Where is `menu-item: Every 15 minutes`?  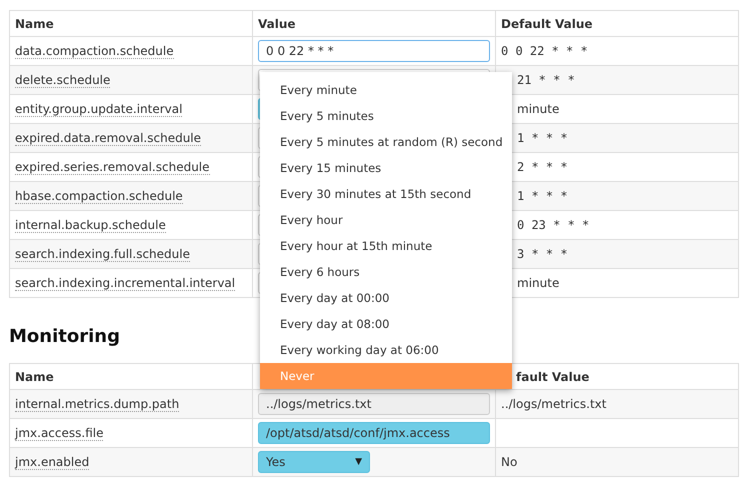
menu-item: Every 15 minutes is located at coordinates (386, 168).